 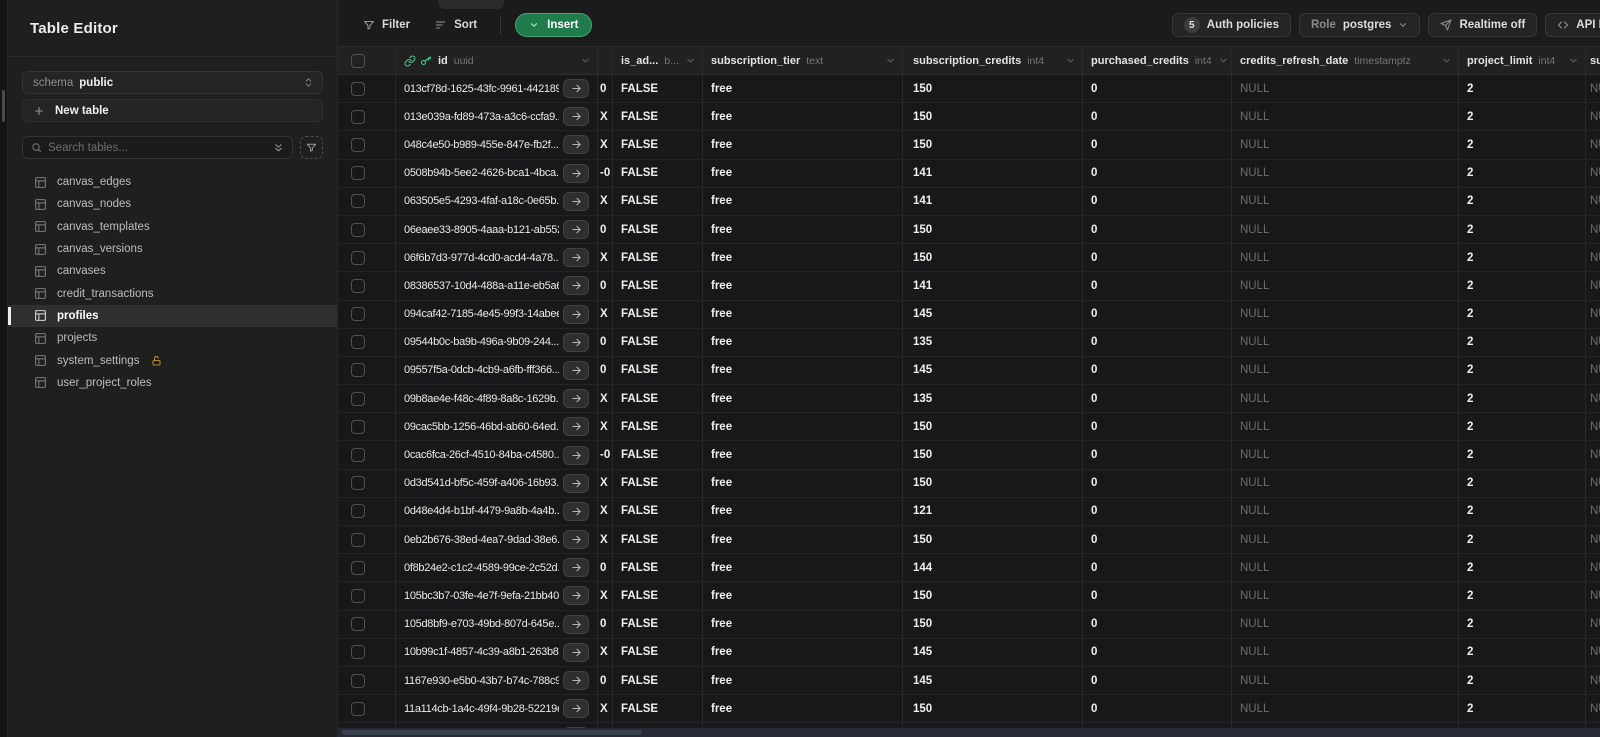 What do you see at coordinates (1359, 25) in the screenshot?
I see `role-select: Role postgres` at bounding box center [1359, 25].